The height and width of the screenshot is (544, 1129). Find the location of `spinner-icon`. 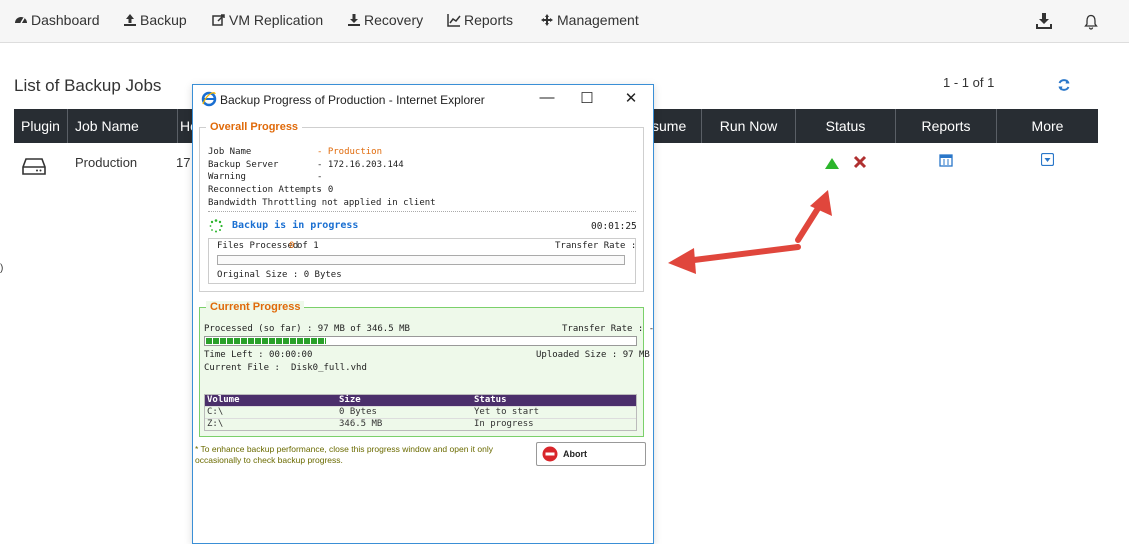

spinner-icon is located at coordinates (216, 226).